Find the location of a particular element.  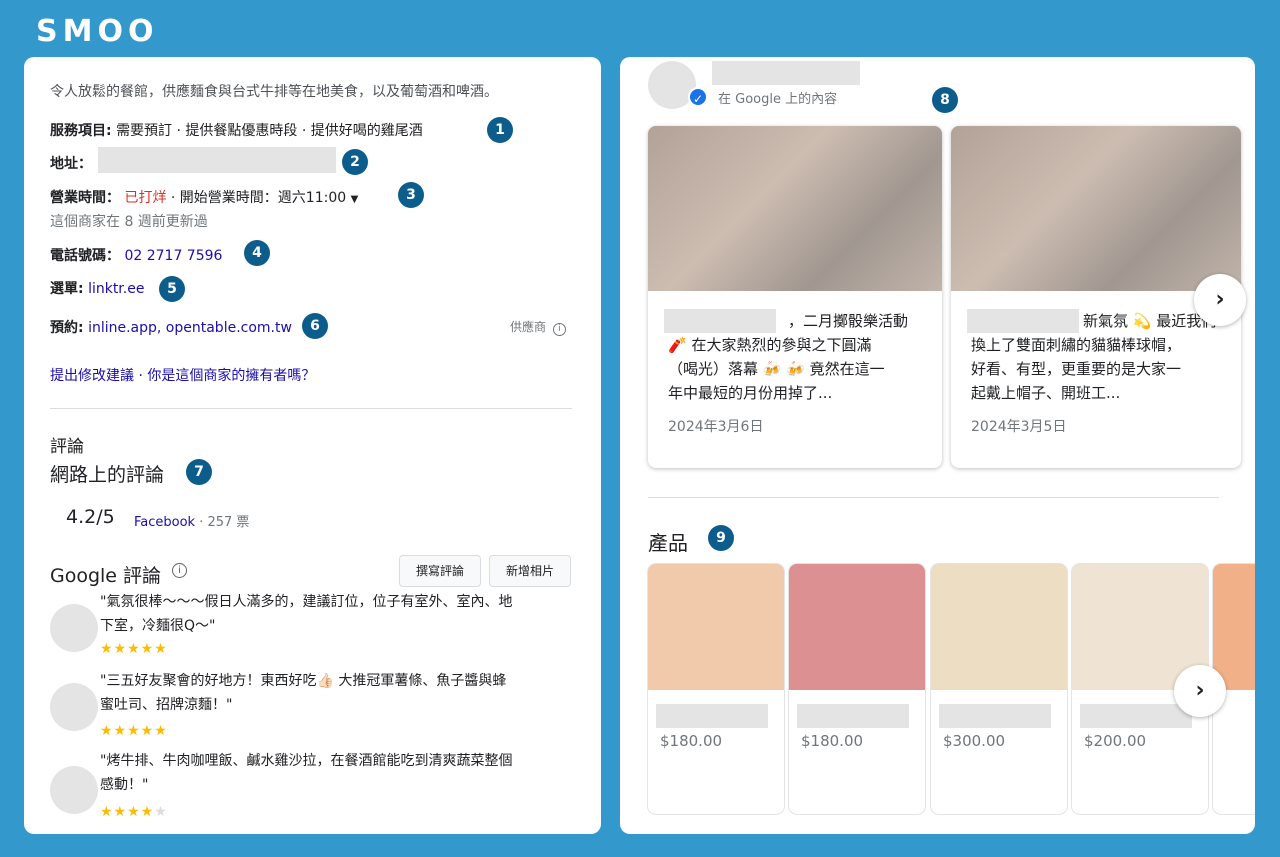

annotation-badge-2: 2 is located at coordinates (355, 162).